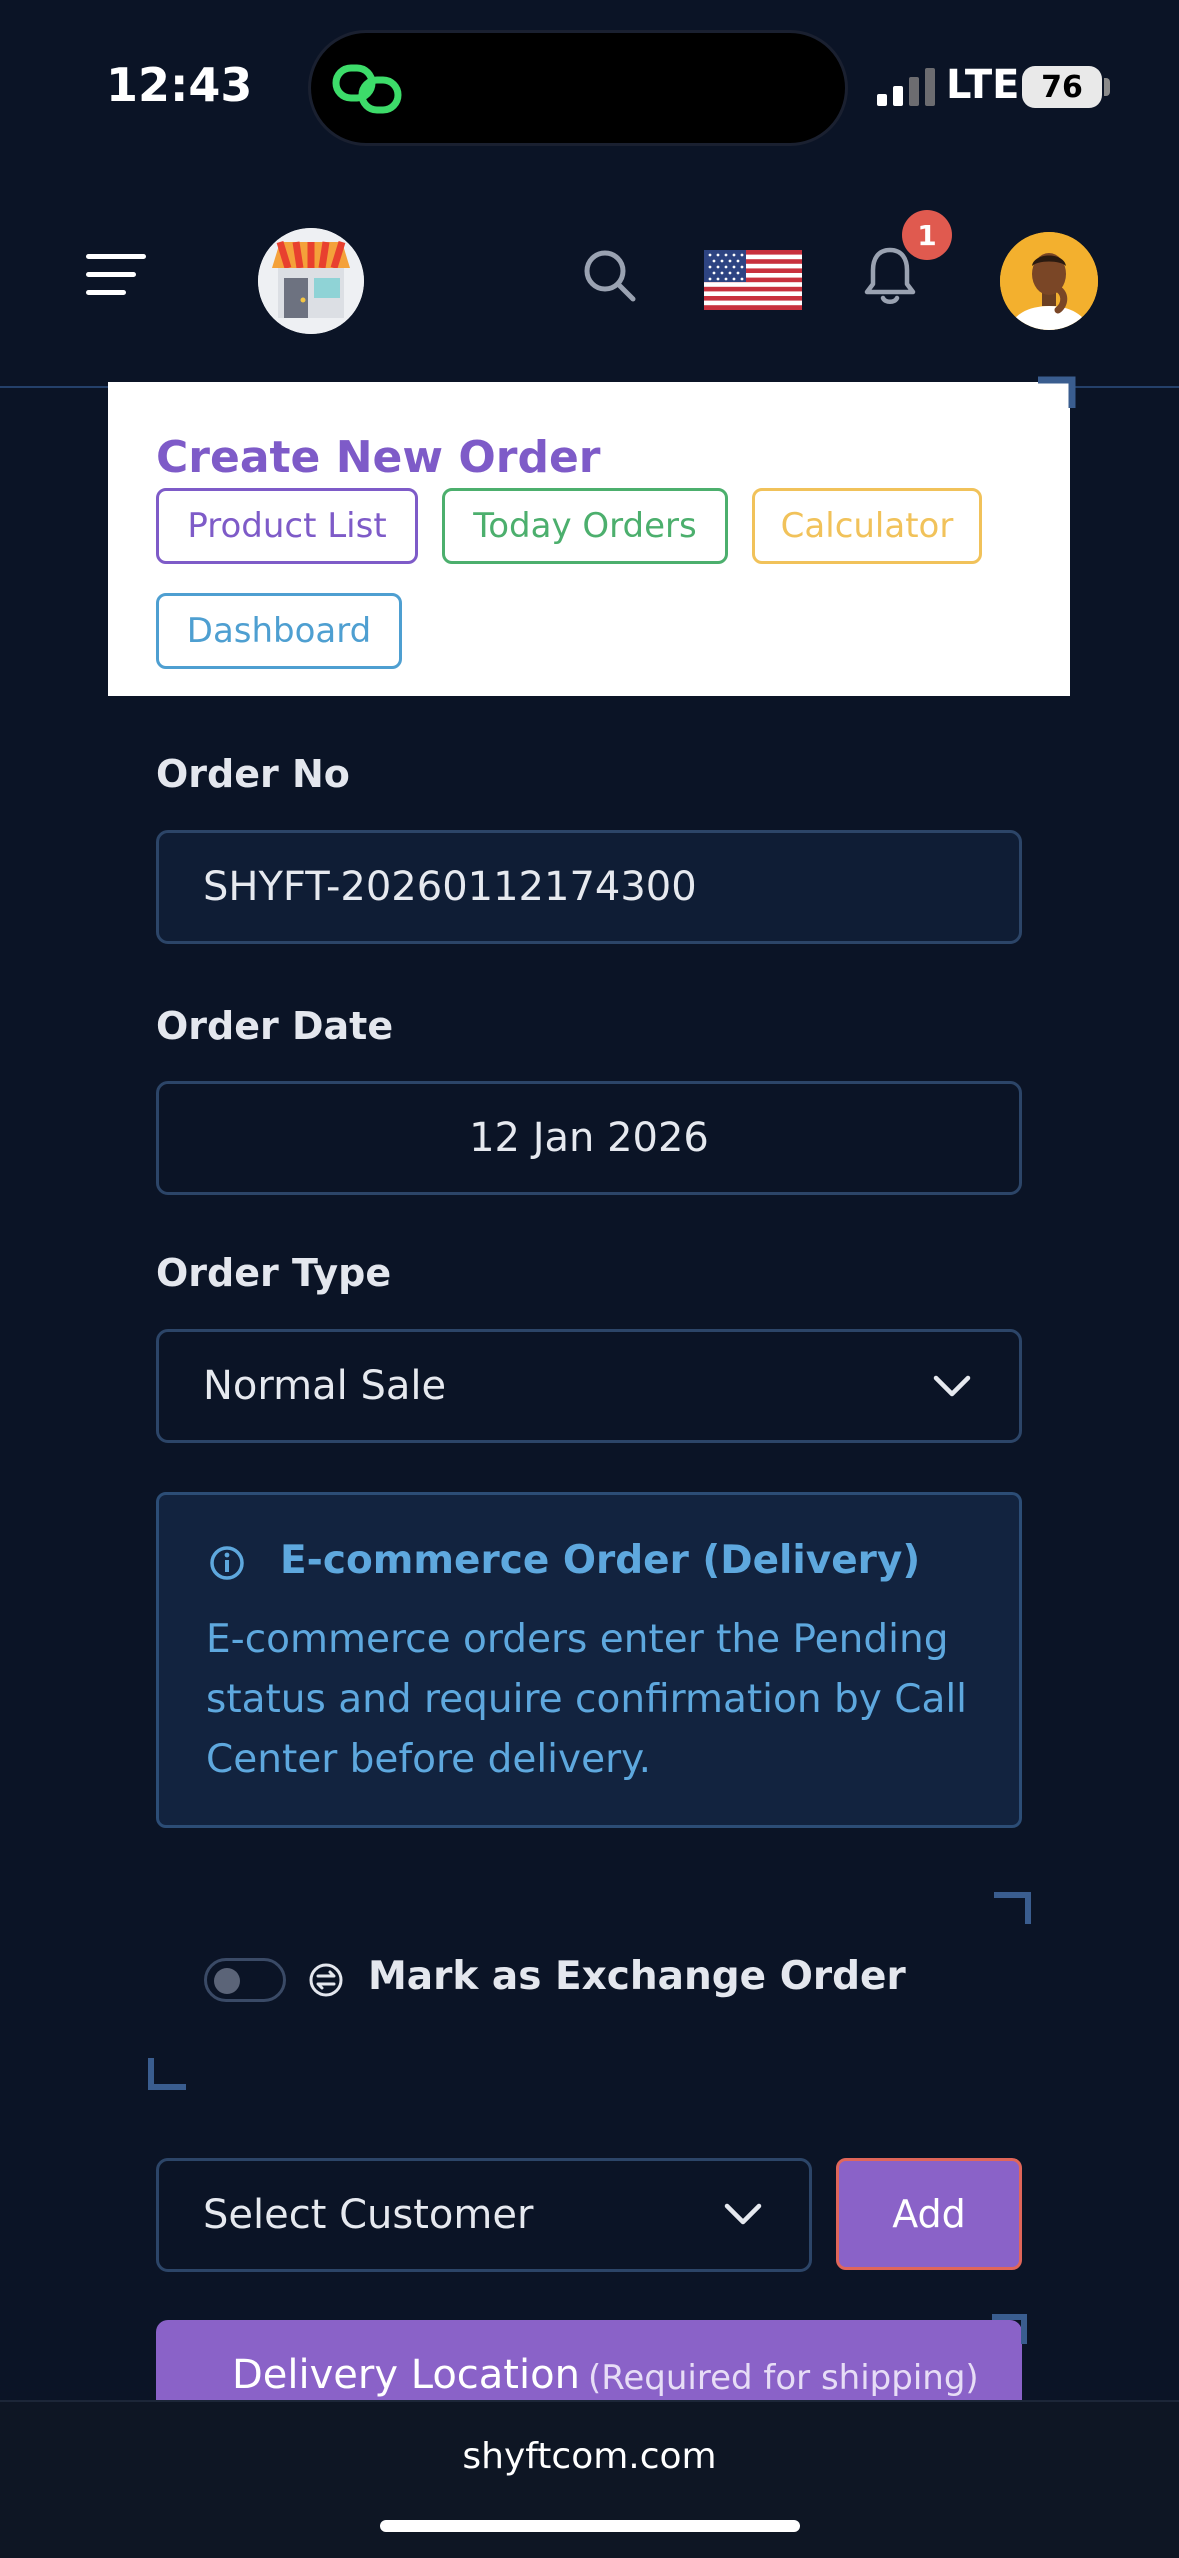 This screenshot has height=2558, width=1179. I want to click on order-no-field: SHYFT-20260112174300, so click(589, 887).